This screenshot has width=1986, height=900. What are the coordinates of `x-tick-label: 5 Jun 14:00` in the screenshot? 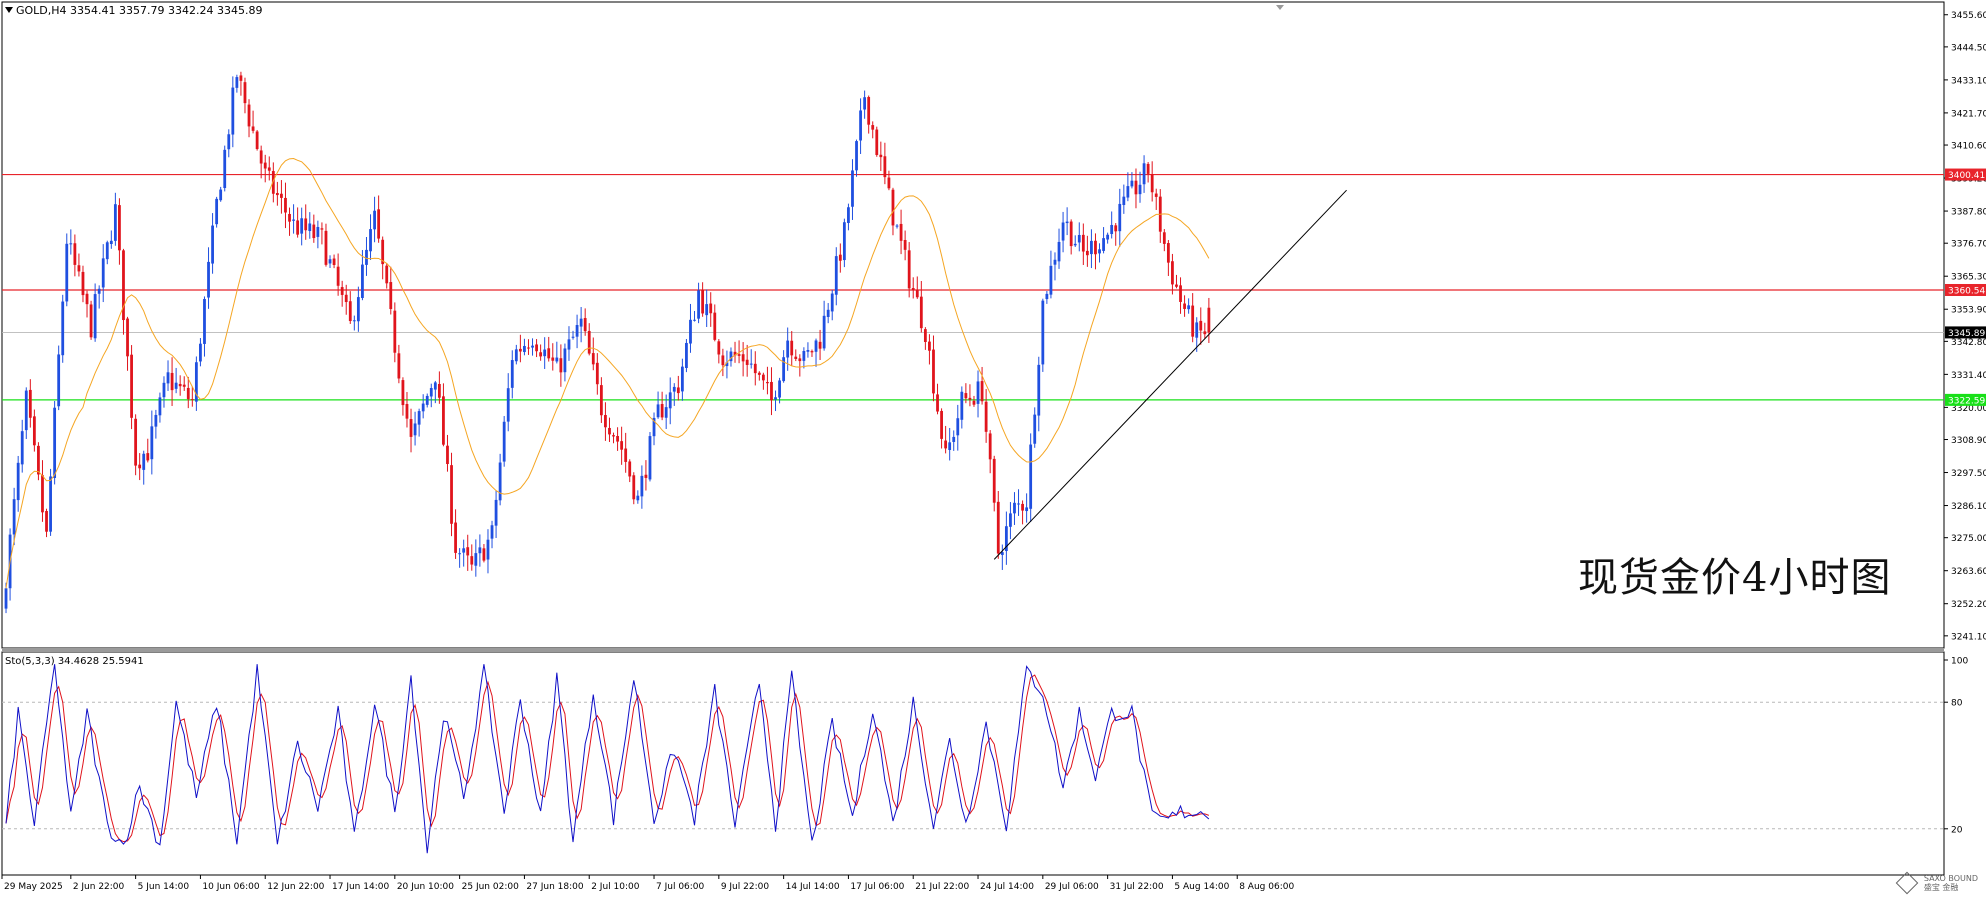 It's located at (164, 887).